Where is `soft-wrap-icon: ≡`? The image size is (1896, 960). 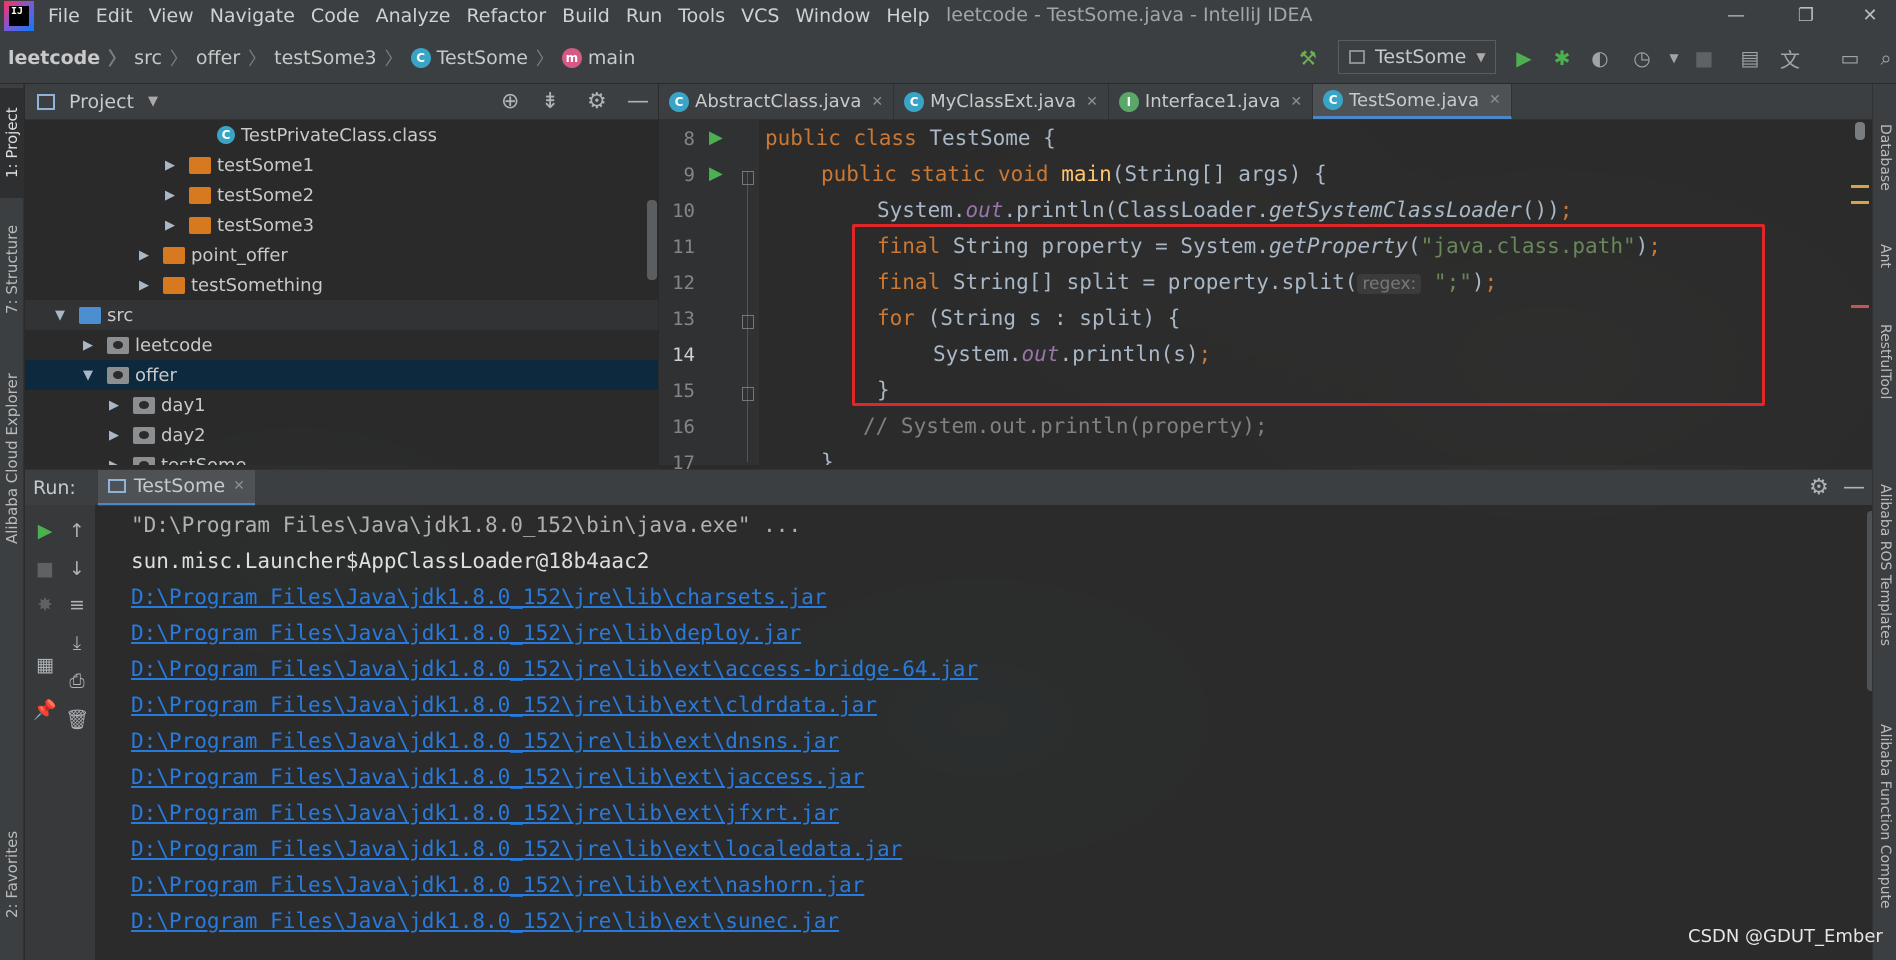 soft-wrap-icon: ≡ is located at coordinates (77, 605).